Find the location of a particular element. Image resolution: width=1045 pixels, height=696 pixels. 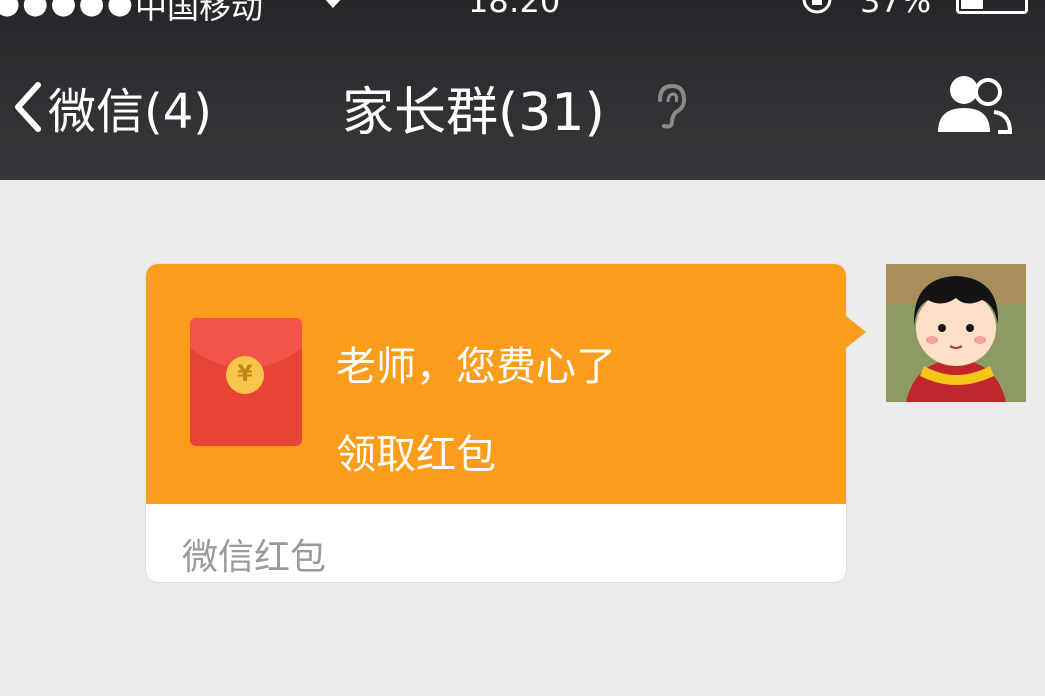

status-bar: ●●●●● 中国移动 18:20 37% is located at coordinates (522, 13).